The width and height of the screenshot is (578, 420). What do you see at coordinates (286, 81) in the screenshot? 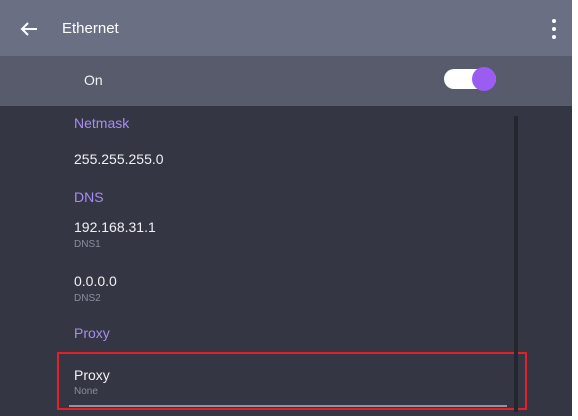
I see `ethernet-switch-row: On` at bounding box center [286, 81].